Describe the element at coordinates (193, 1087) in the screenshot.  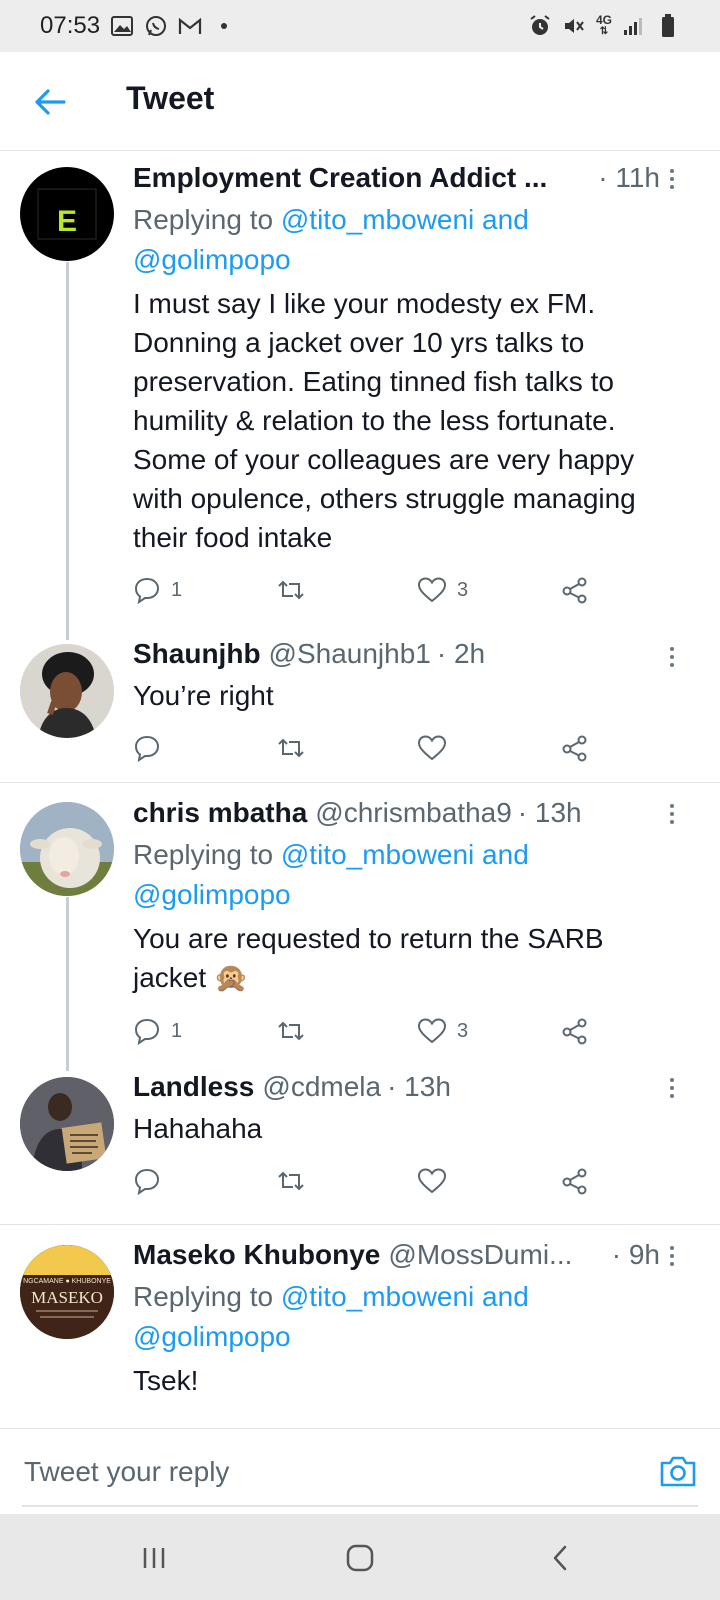
I see `author-name: Landless` at that location.